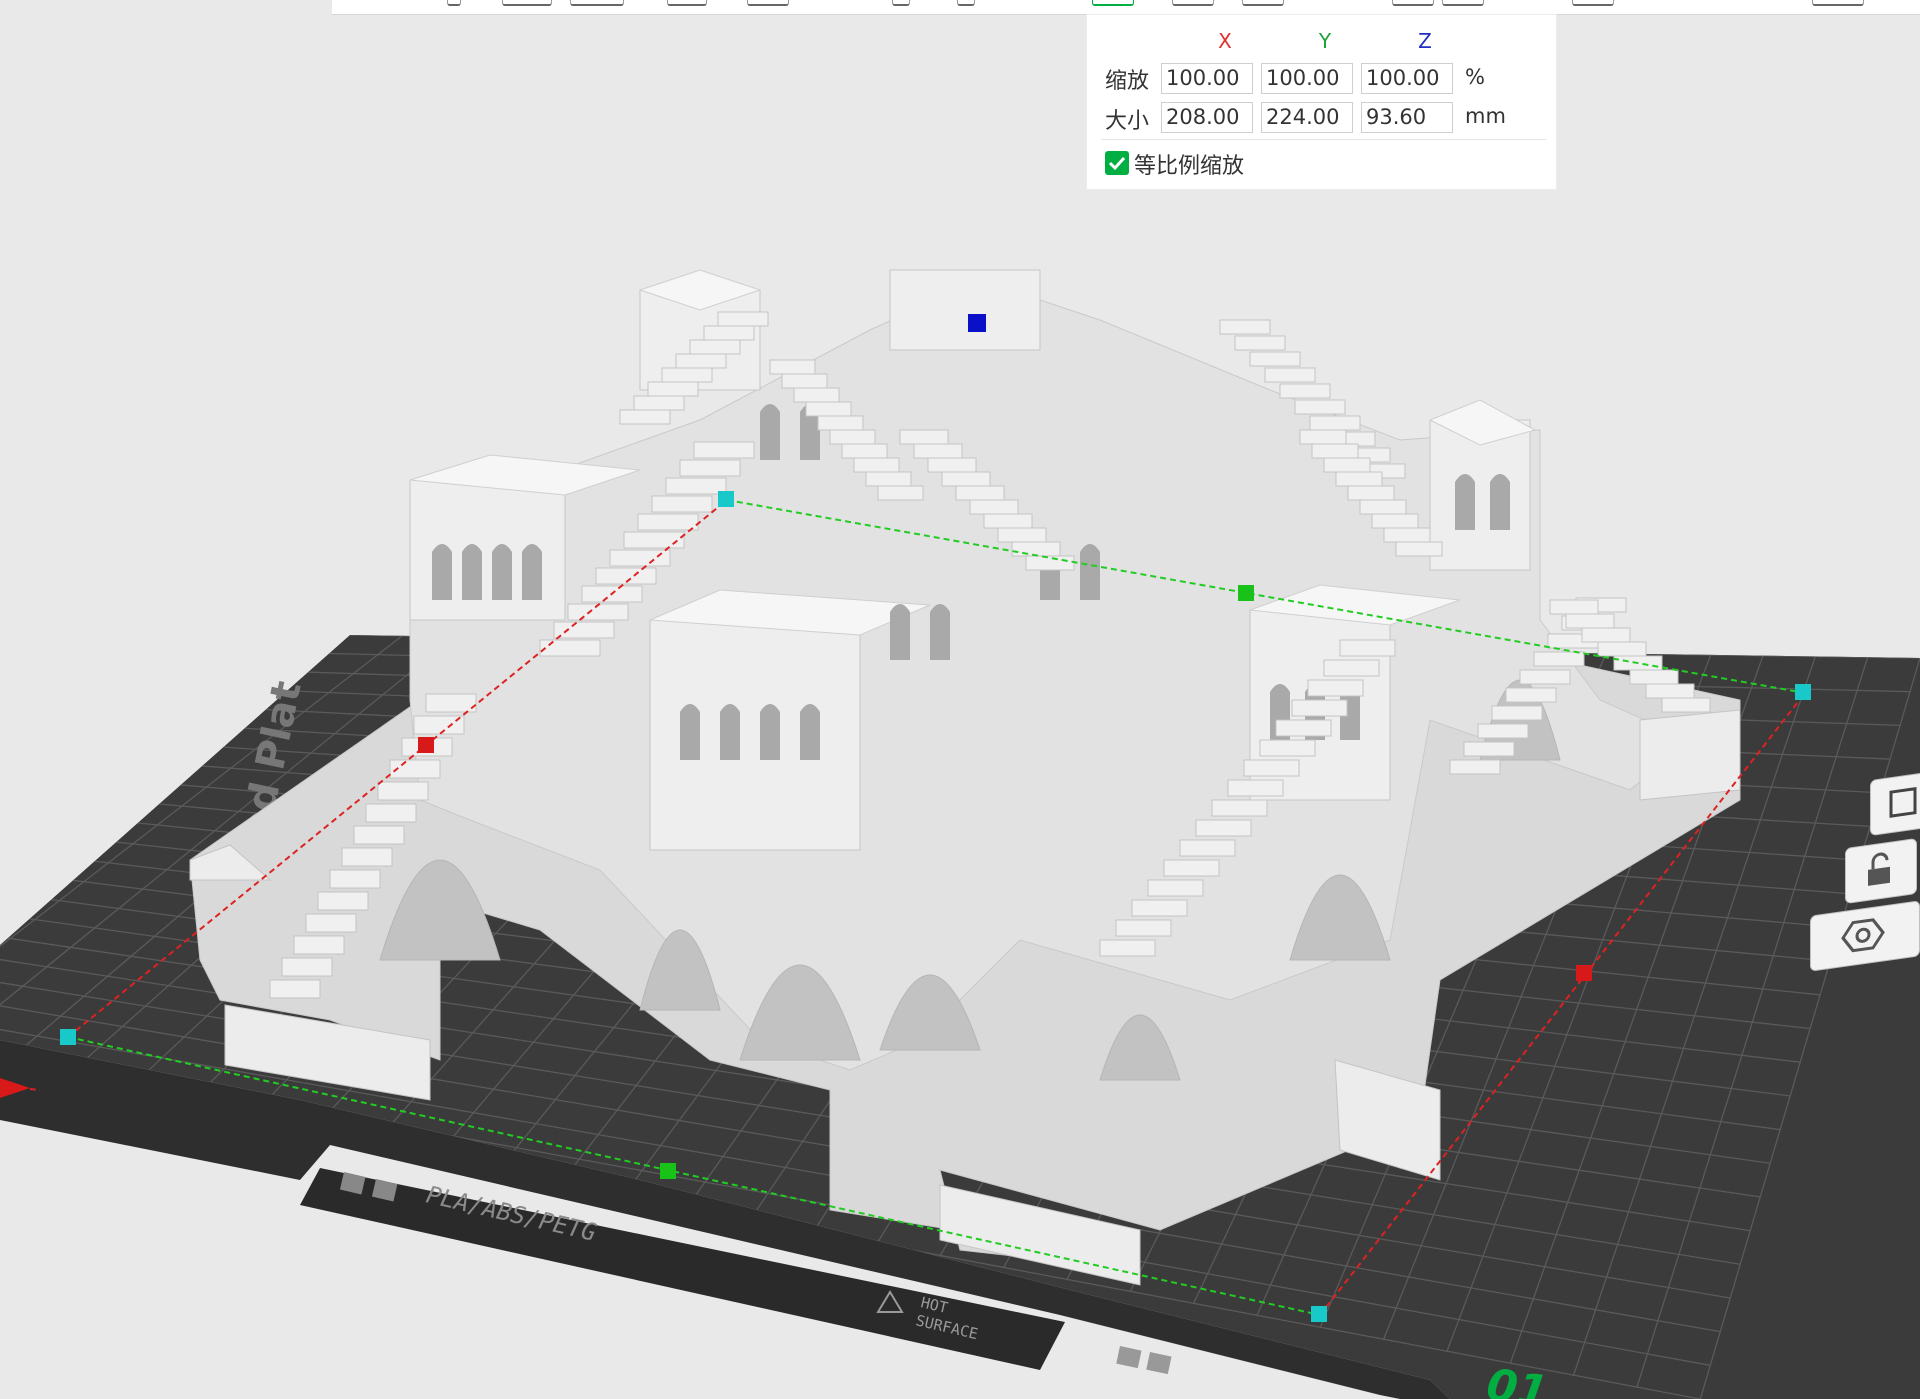 The image size is (1920, 1399). What do you see at coordinates (1584, 973) in the screenshot?
I see `scale-handle-x-right` at bounding box center [1584, 973].